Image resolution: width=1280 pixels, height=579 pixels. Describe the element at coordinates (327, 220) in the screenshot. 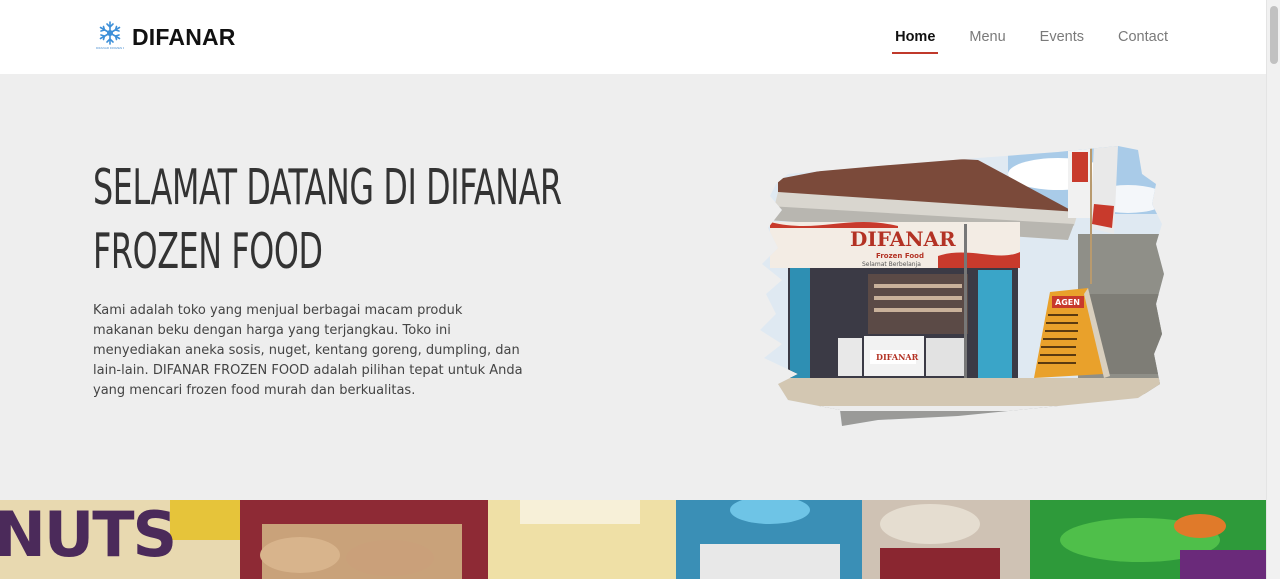

I see `hero-title: SELAMAT DATANG DI DIFANAR FROZEN FOOD` at that location.